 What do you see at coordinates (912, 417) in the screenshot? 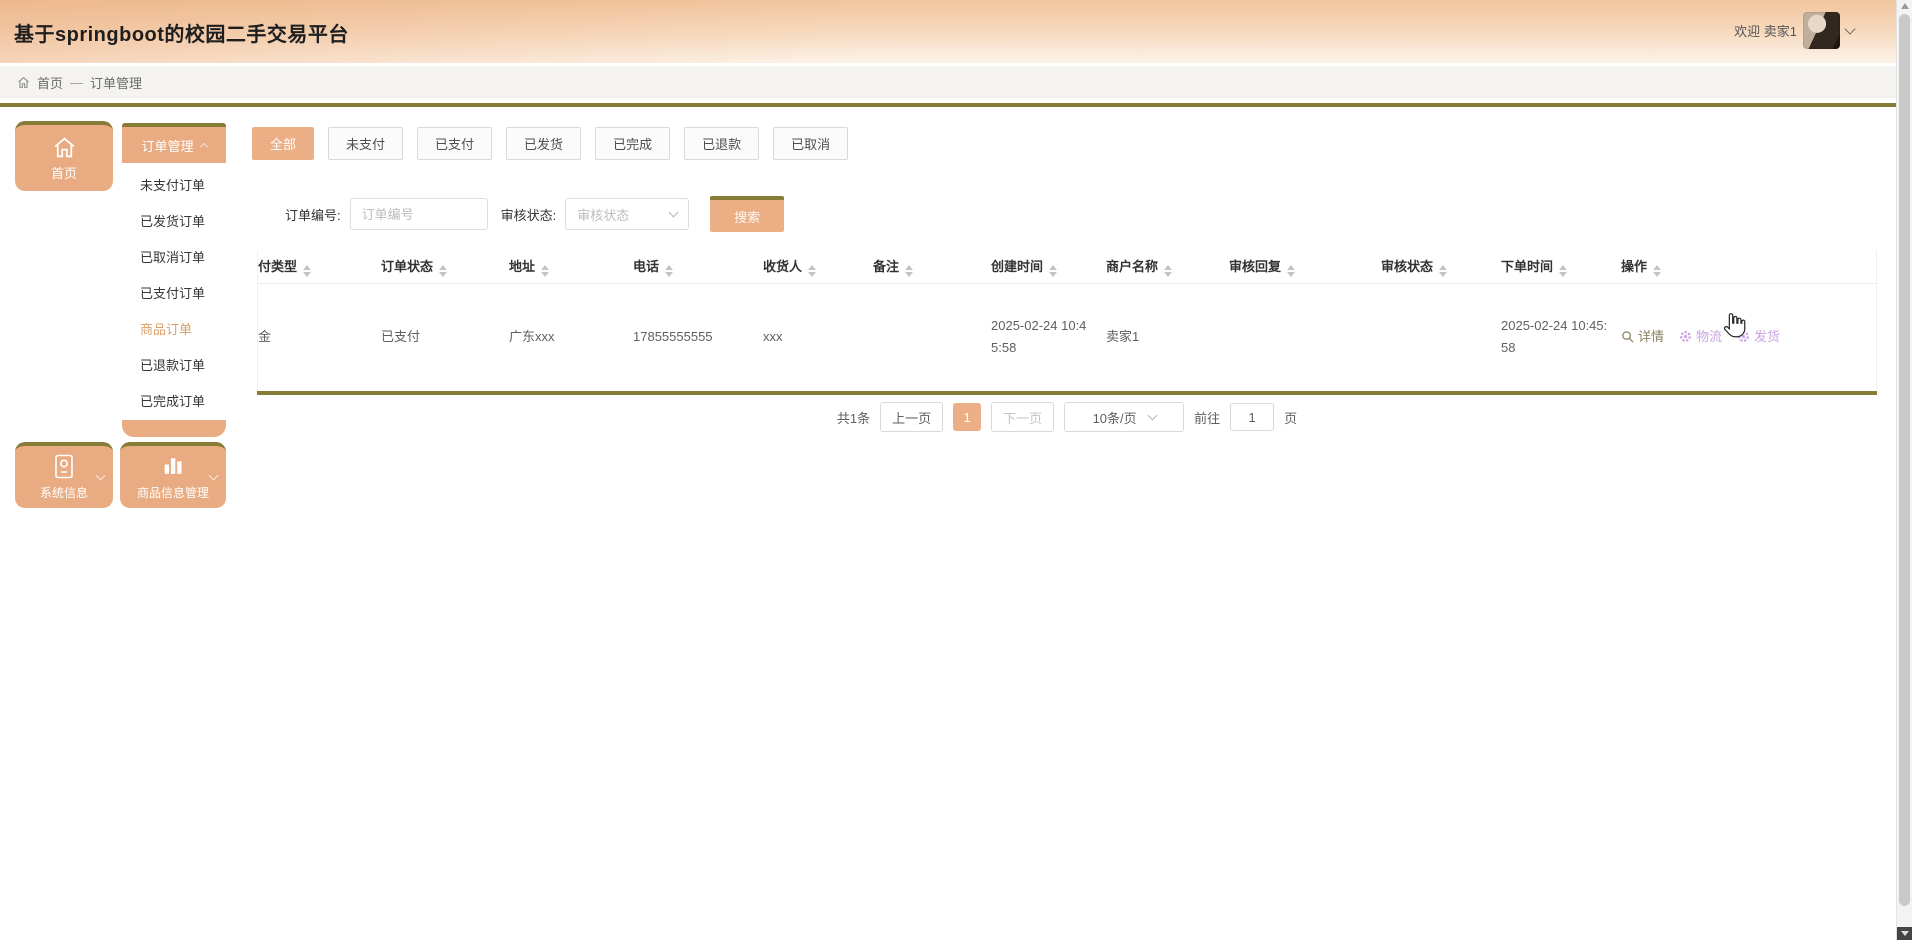
I see `prev-page-button: 上一页` at bounding box center [912, 417].